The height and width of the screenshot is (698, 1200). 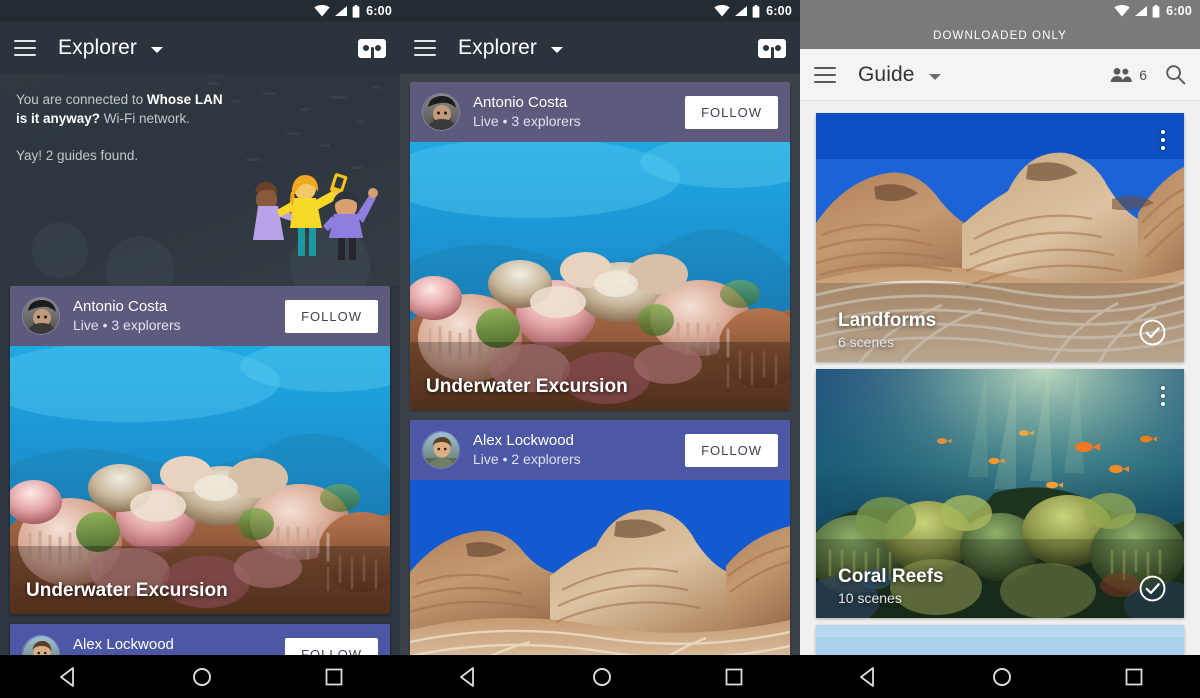 I want to click on card-meta: Antonio Costa Live • 3 explorers, so click(x=579, y=112).